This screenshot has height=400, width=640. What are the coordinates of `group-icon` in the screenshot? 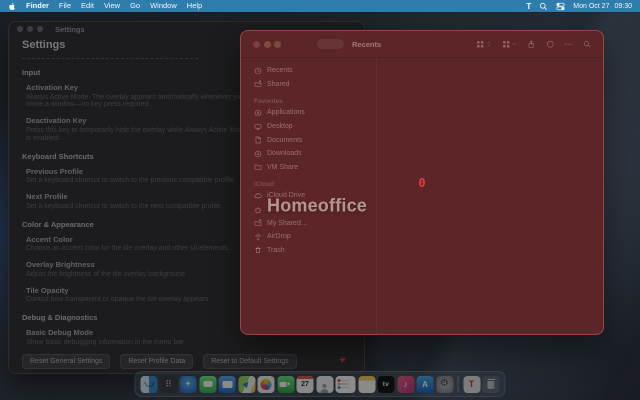 It's located at (510, 44).